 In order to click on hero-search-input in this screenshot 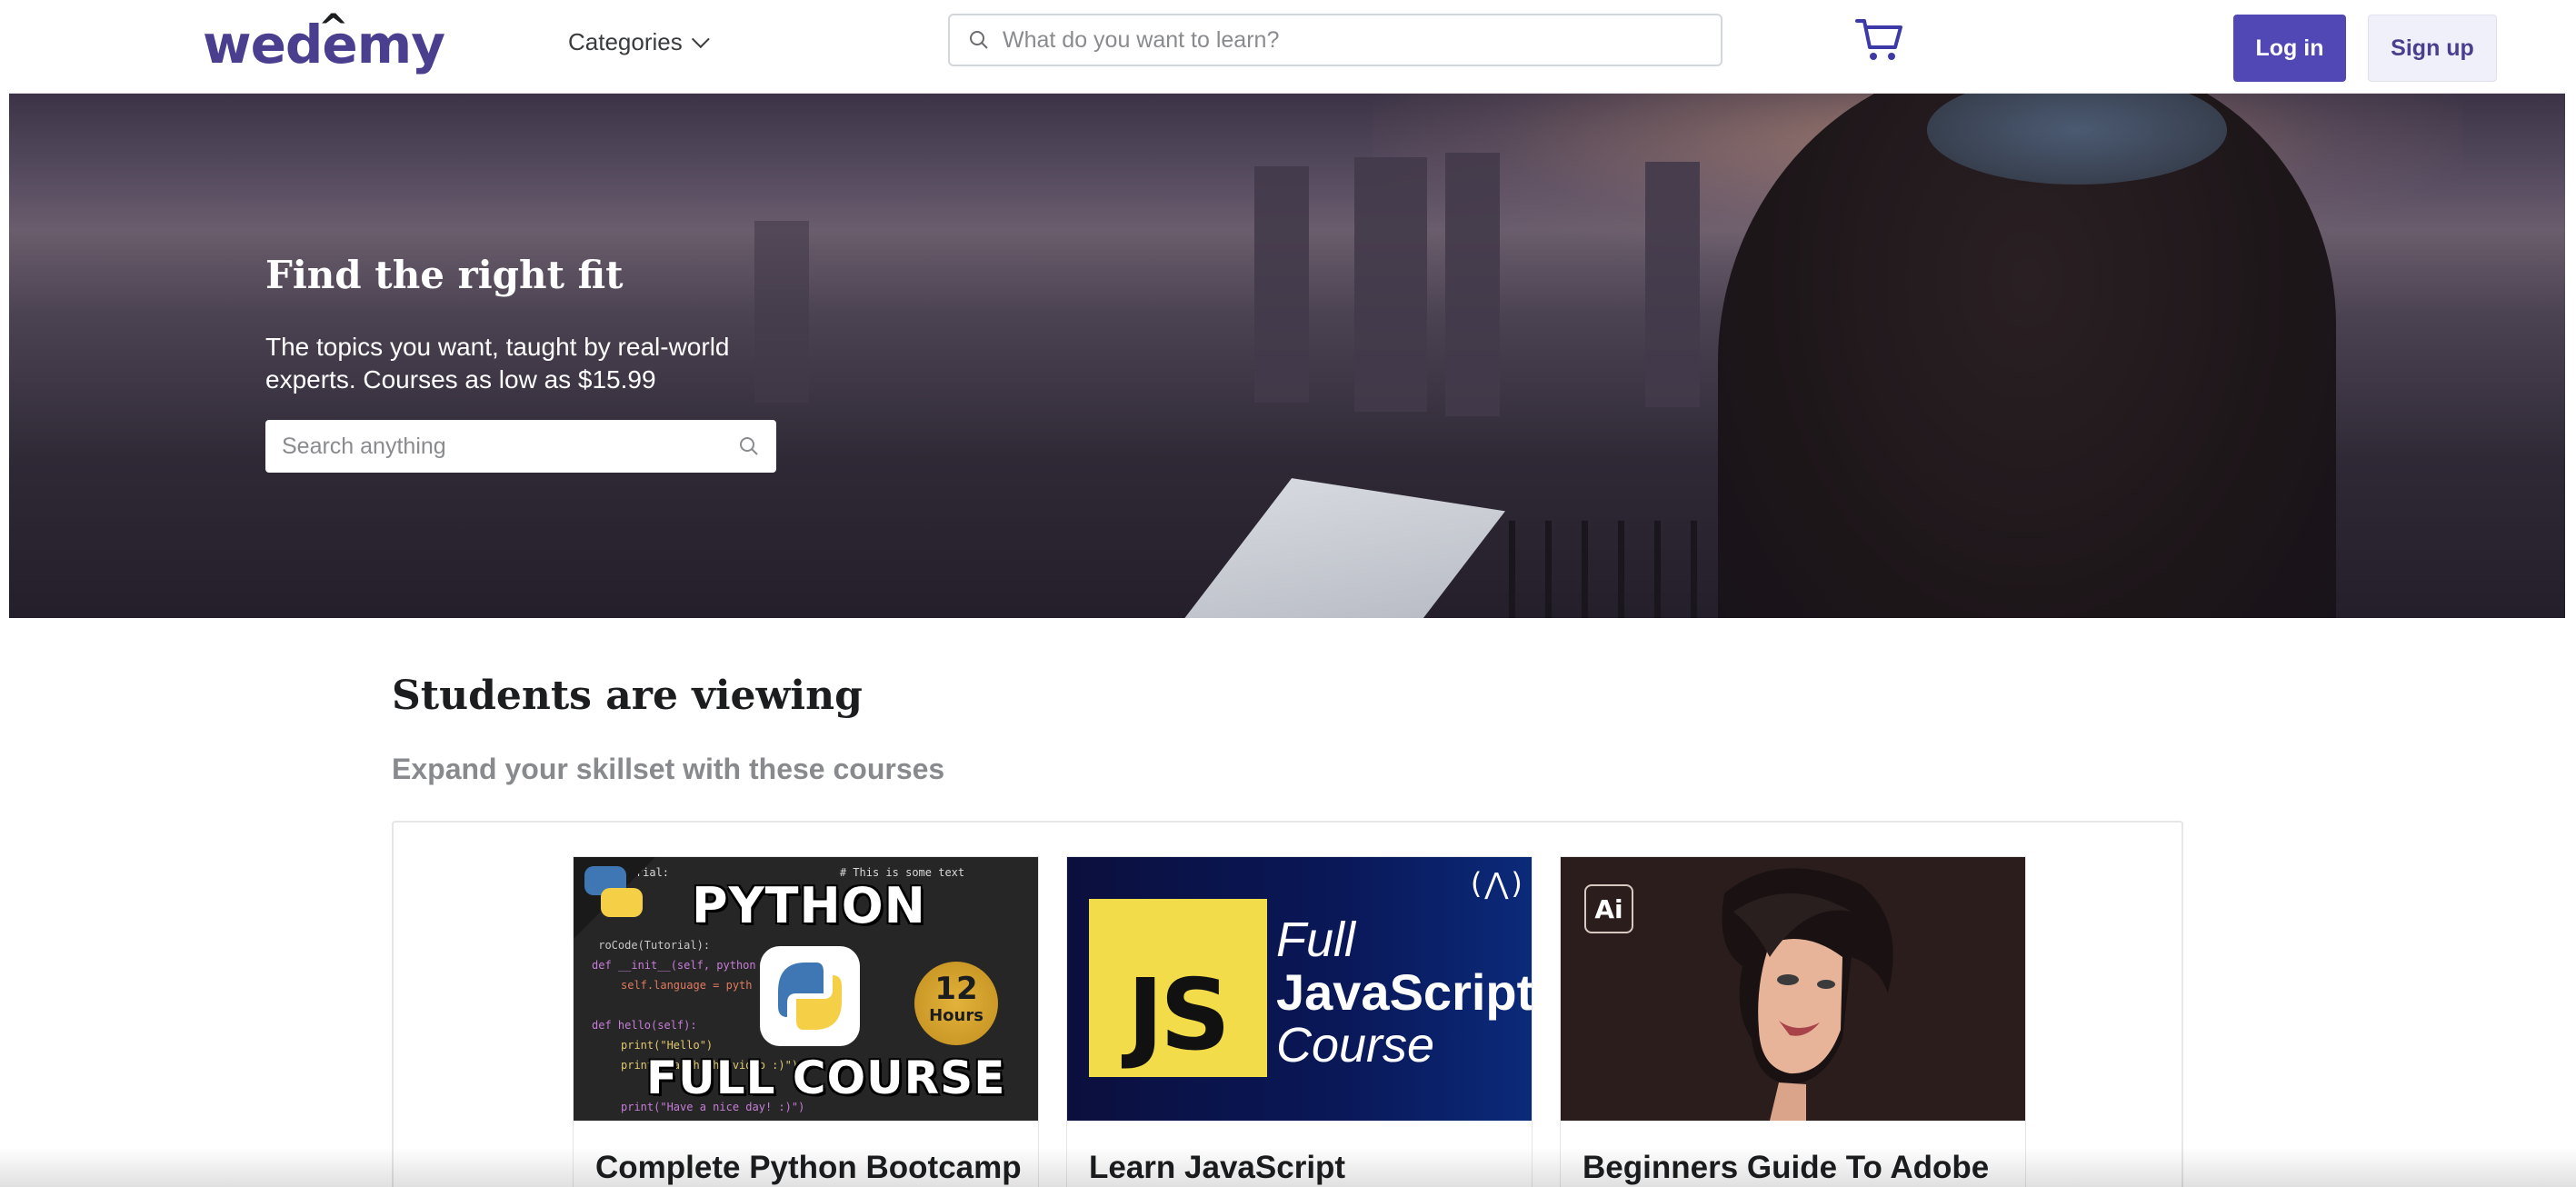, I will do `click(501, 446)`.